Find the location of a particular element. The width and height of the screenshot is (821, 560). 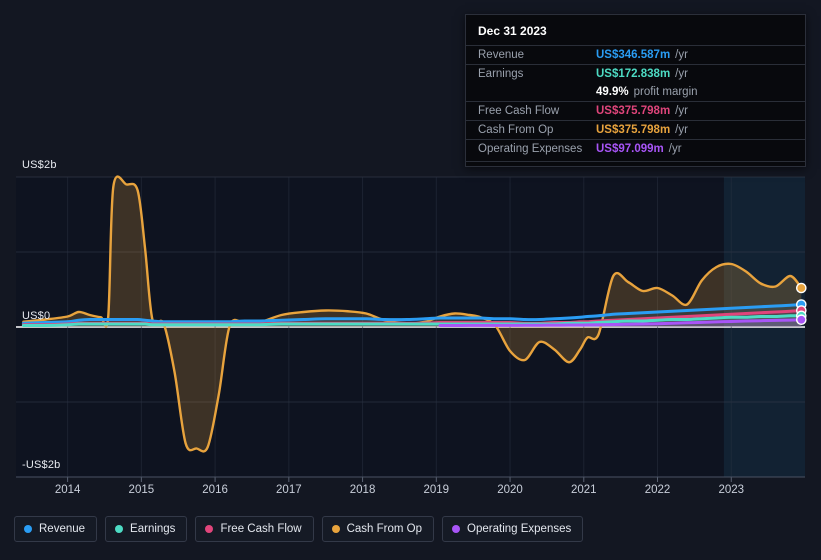

tooltip-value-free-cash-flow: US$375.798m is located at coordinates (633, 111).